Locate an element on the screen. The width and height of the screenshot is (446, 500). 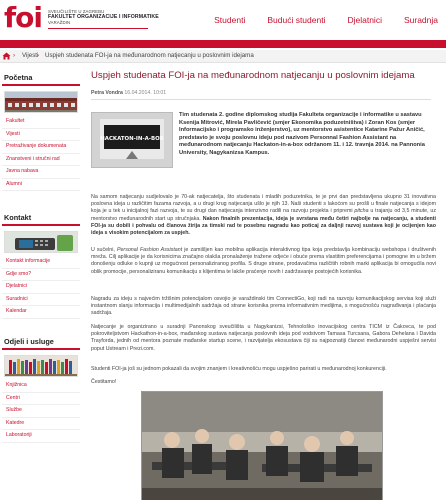
team-photo-icon is located at coordinates (262, 446).